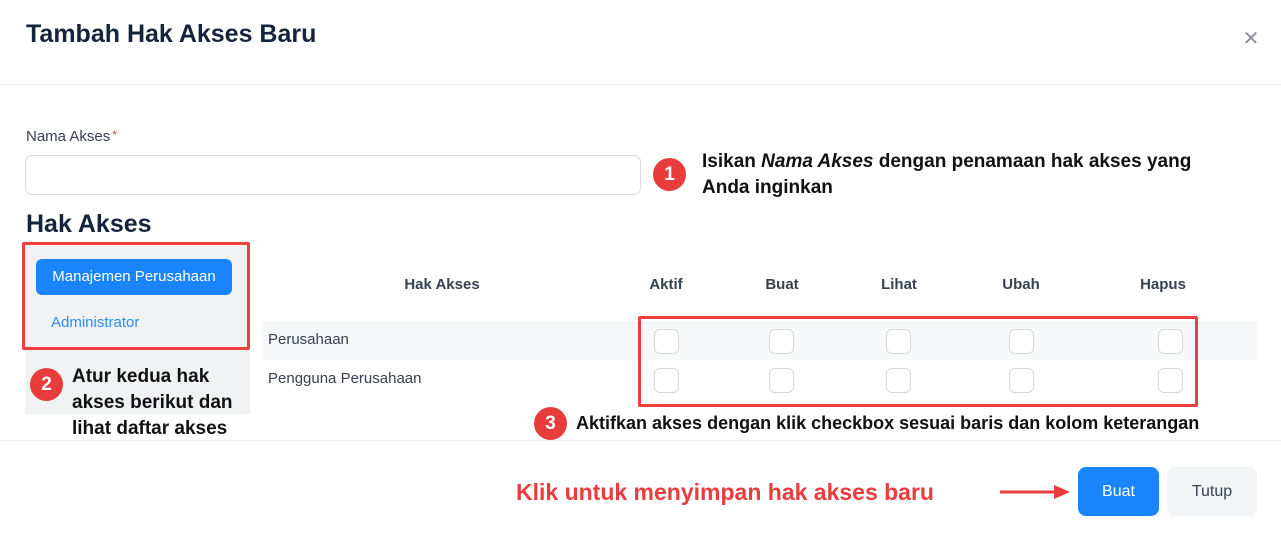  I want to click on modal-title: Tambah Hak Akses Baru, so click(171, 34).